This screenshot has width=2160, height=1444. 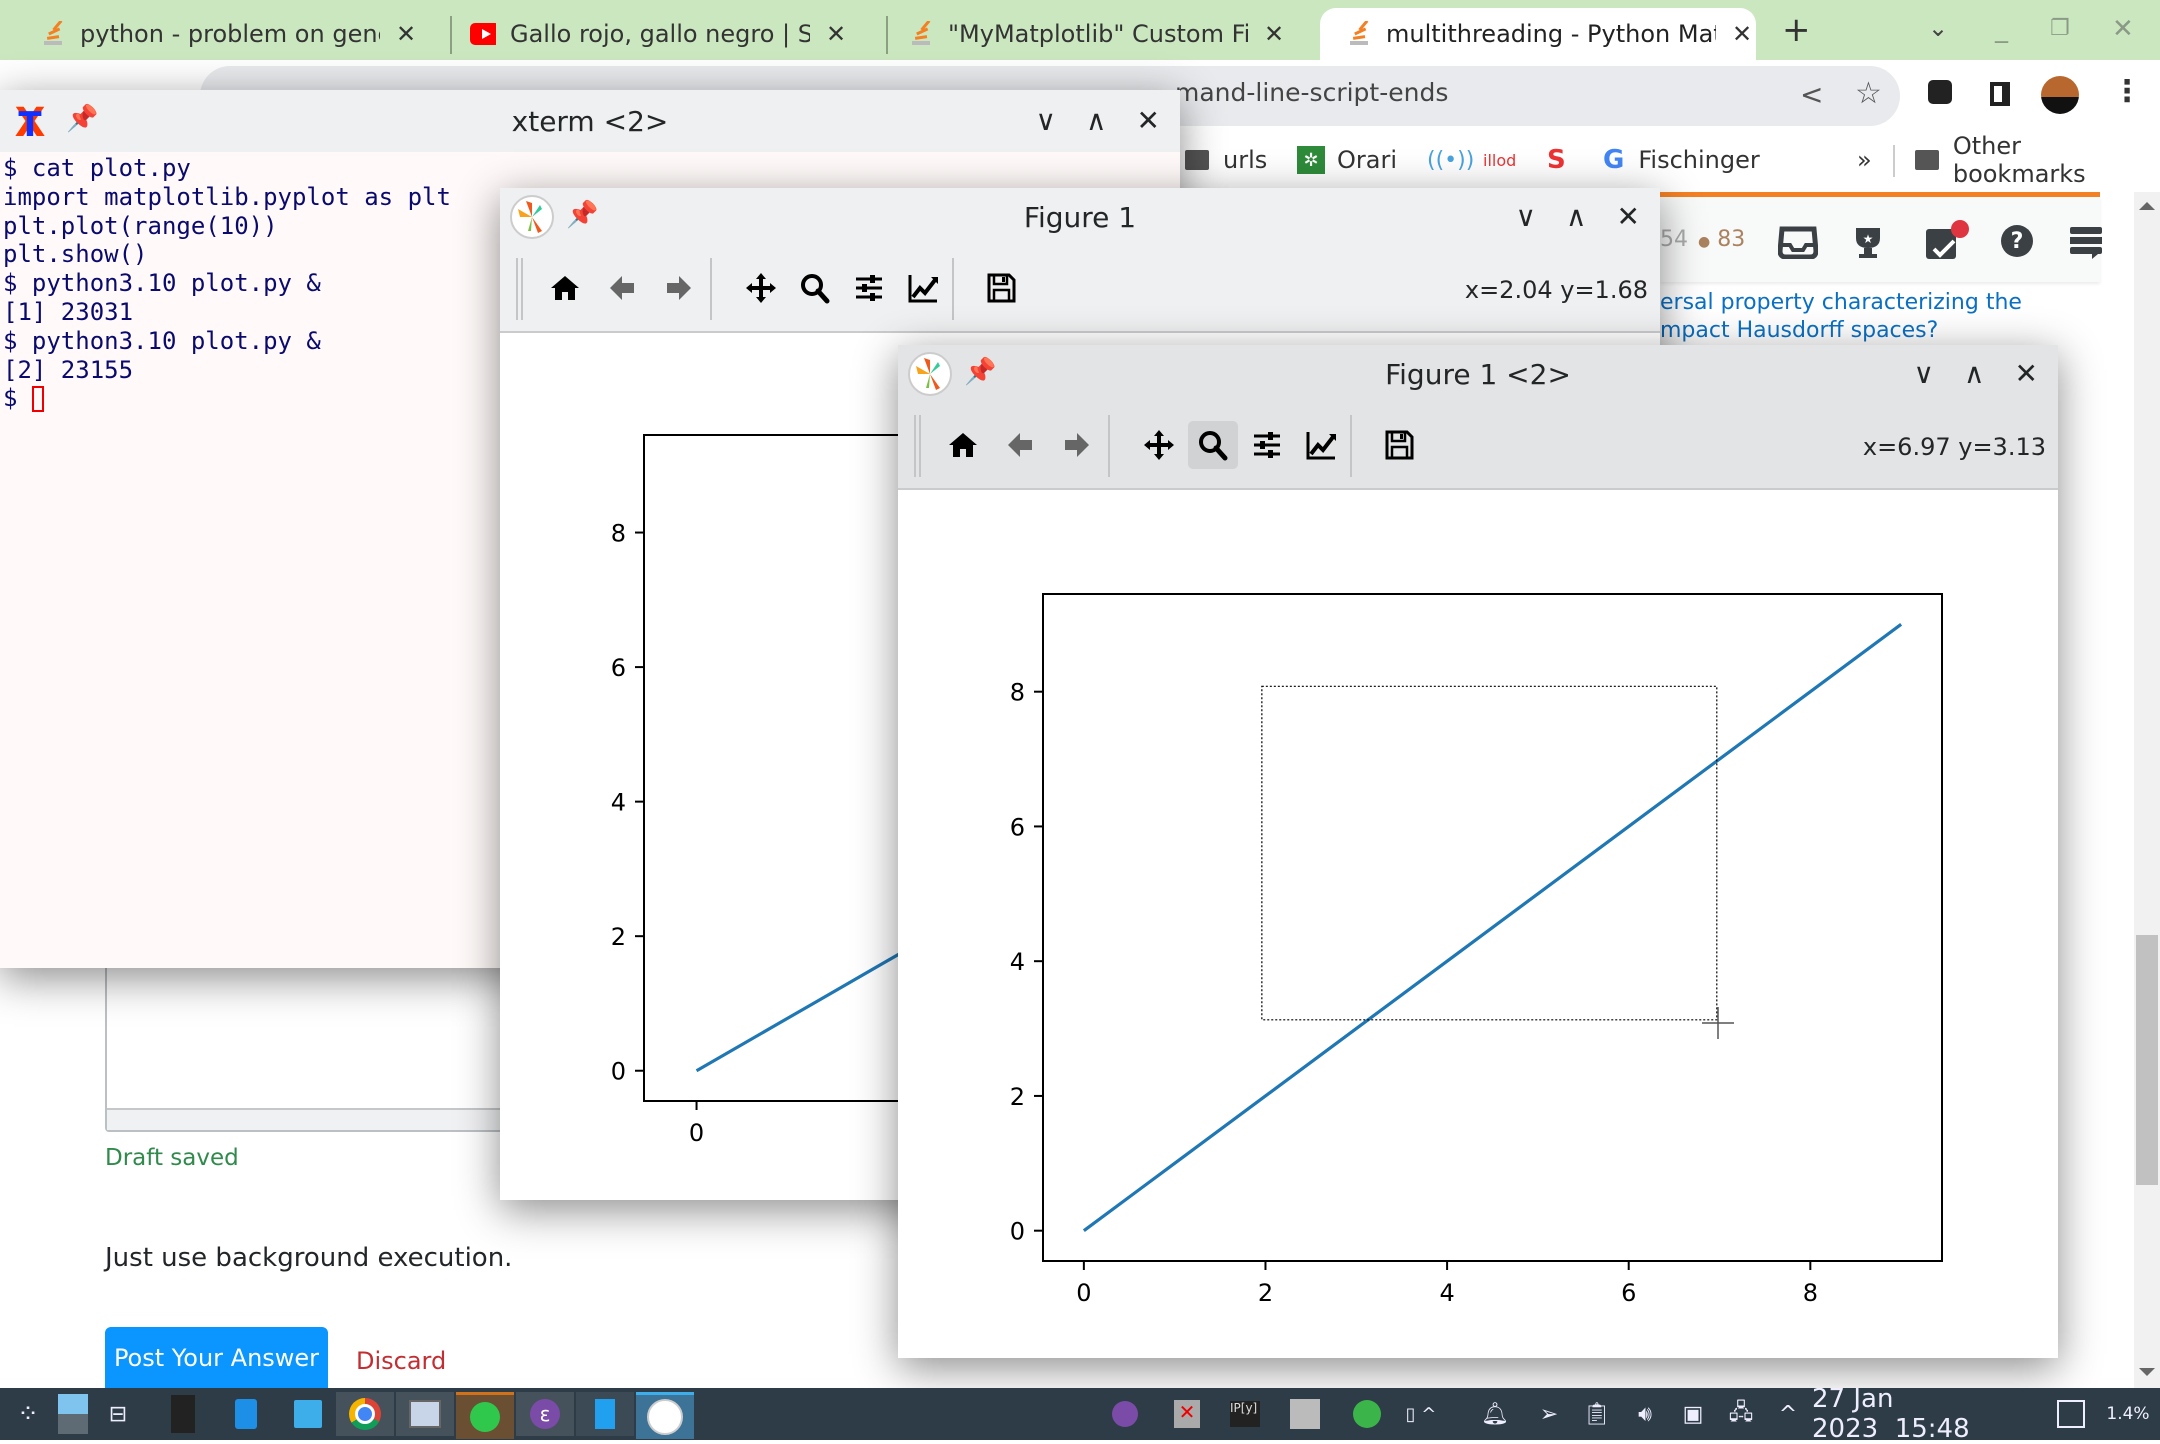 What do you see at coordinates (1093, 34) in the screenshot?
I see `browser-tab: "MyMatplotlib" Custom Filtere ✕` at bounding box center [1093, 34].